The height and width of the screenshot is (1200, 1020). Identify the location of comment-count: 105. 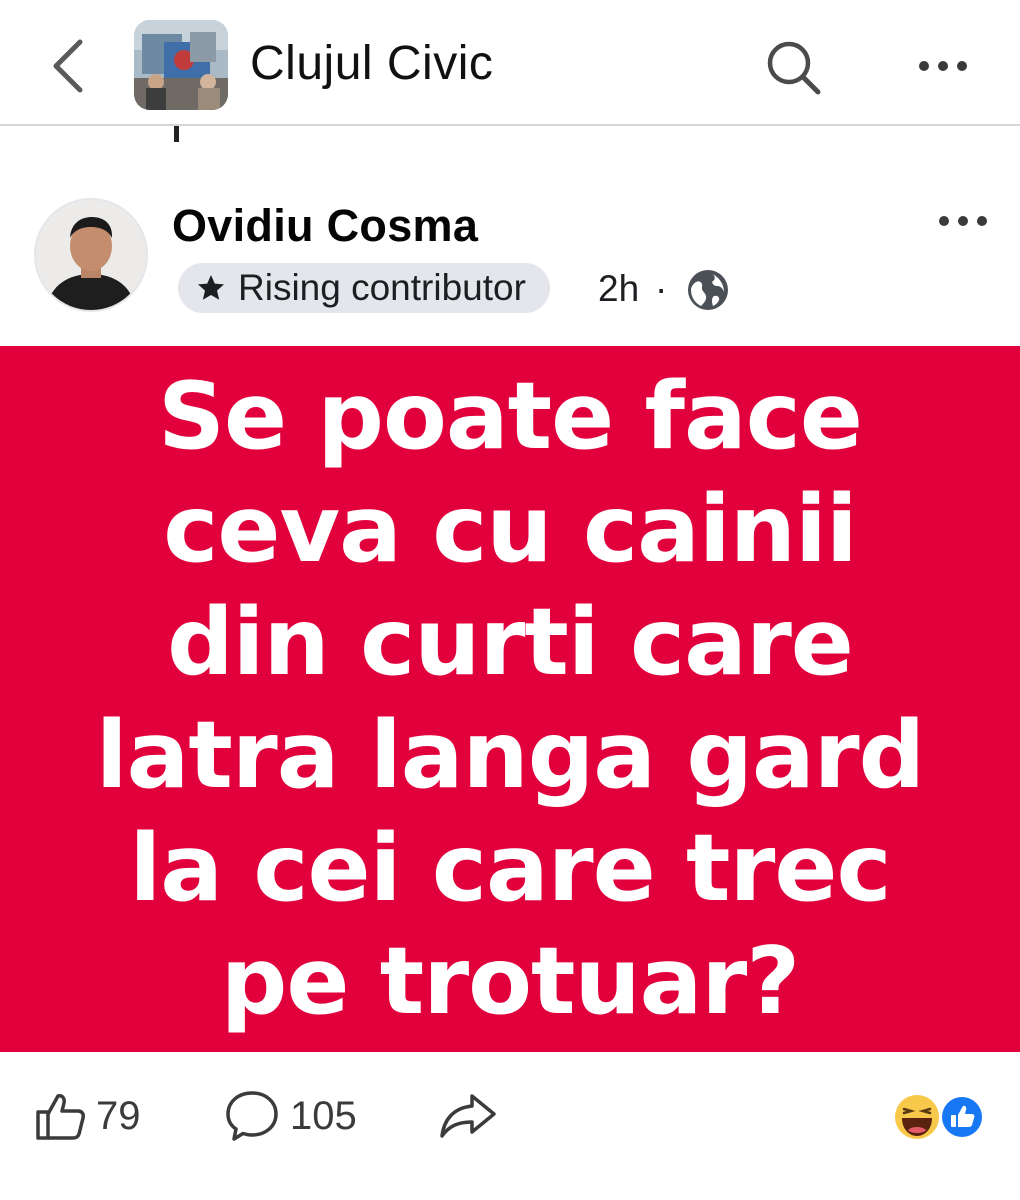
(323, 1115).